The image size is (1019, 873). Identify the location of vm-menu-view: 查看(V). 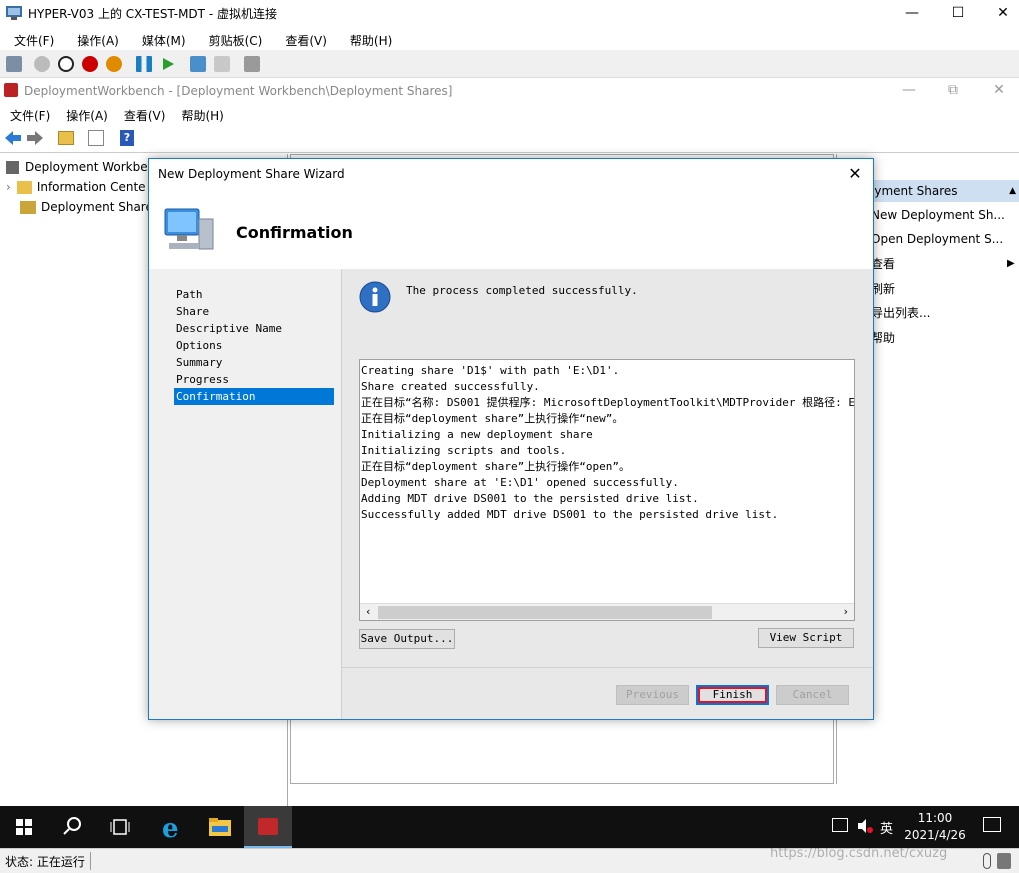
(303, 37).